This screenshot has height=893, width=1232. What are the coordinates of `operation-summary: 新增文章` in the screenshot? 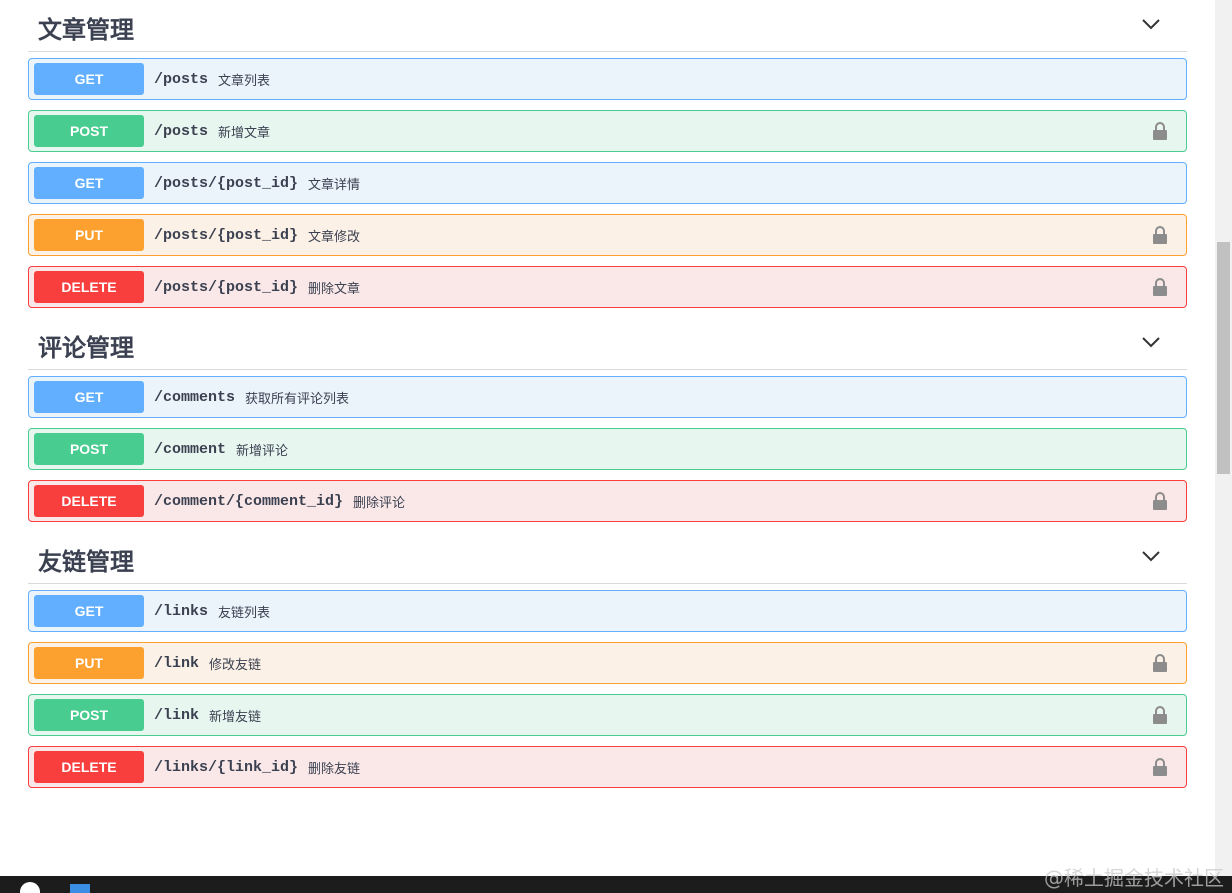 It's located at (244, 133).